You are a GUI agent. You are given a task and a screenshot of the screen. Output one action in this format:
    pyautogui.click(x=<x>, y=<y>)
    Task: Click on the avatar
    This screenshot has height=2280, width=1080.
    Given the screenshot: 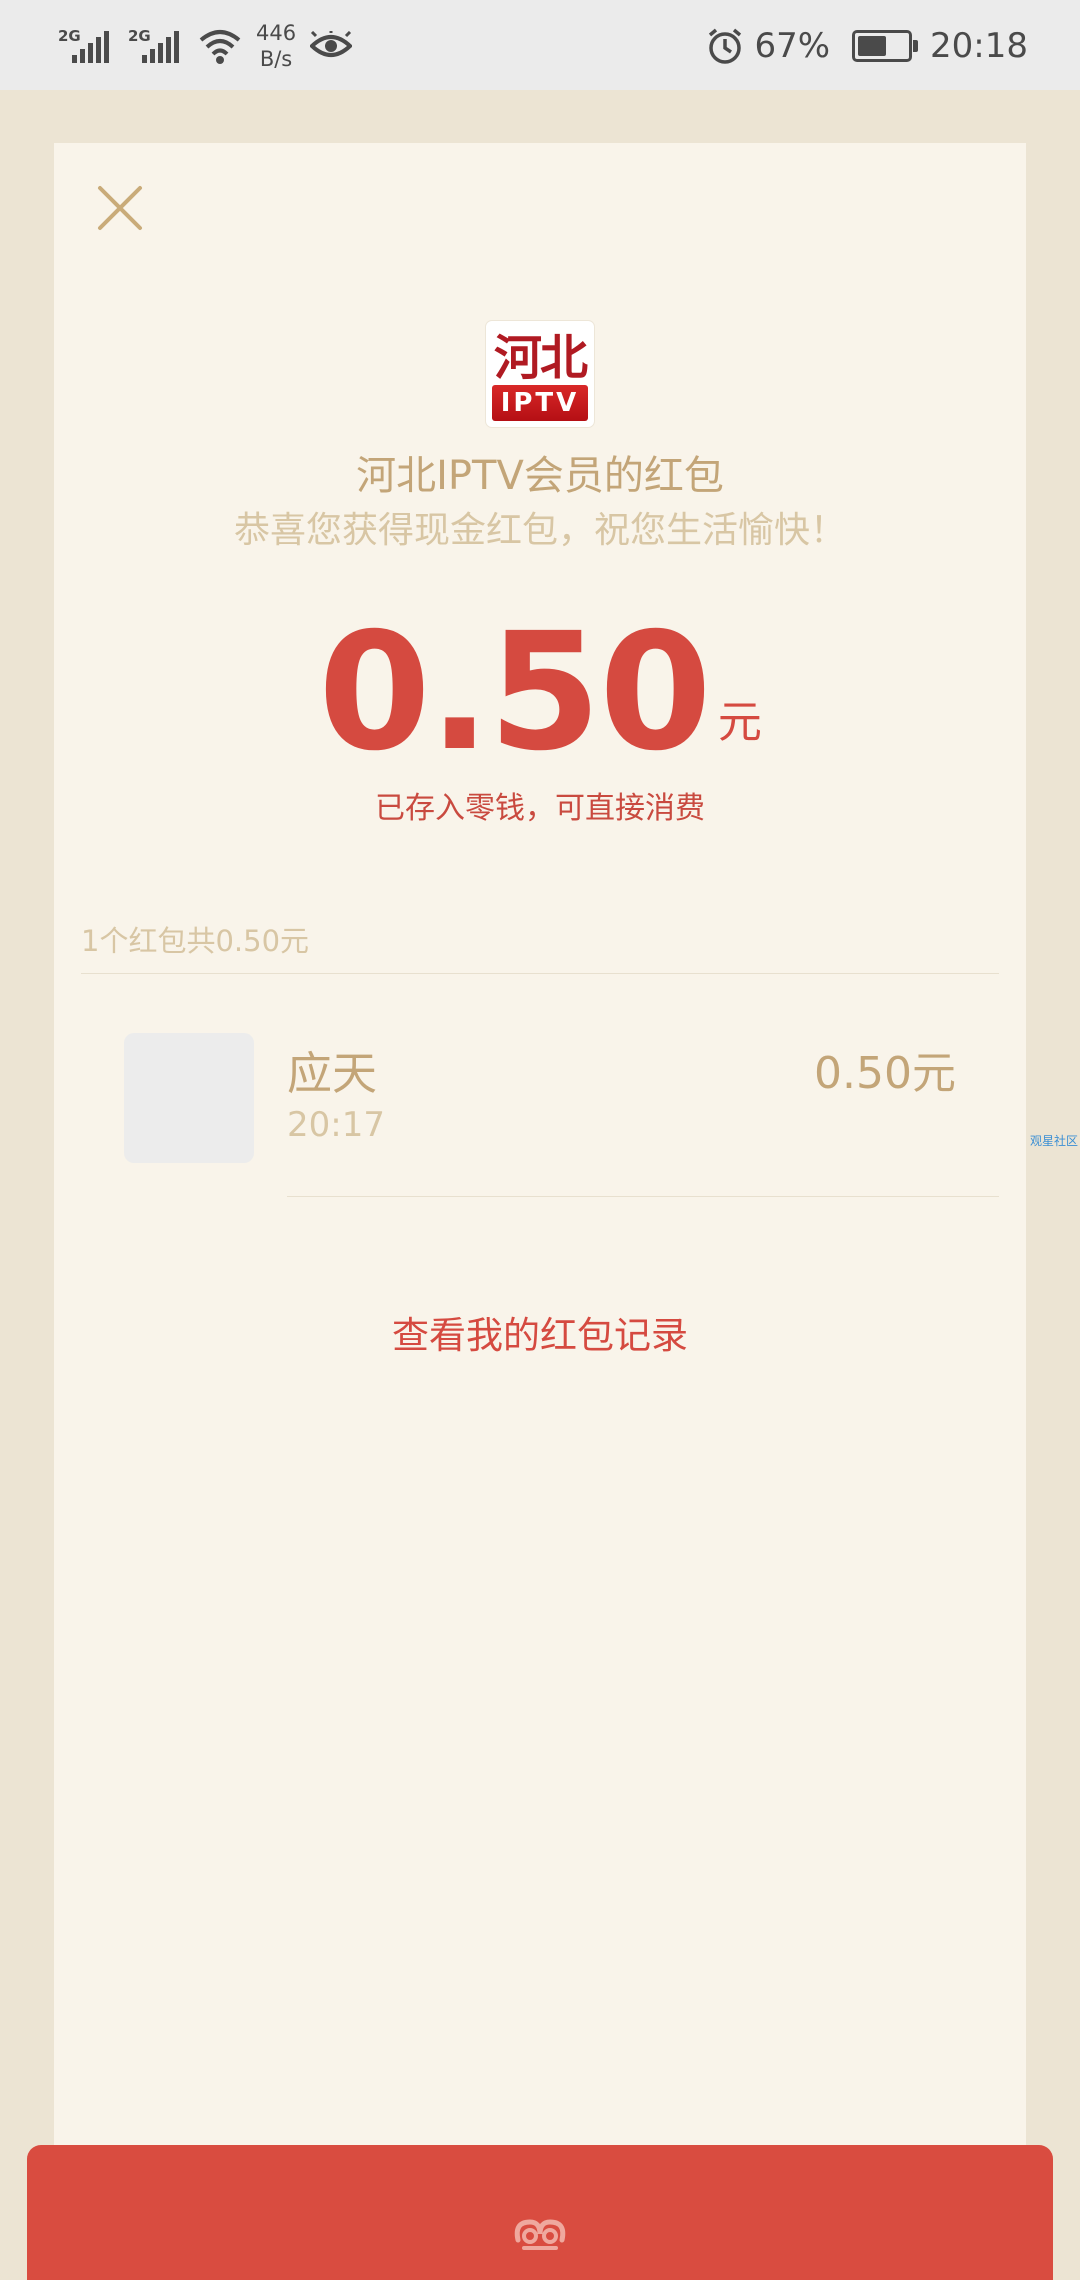 What is the action you would take?
    pyautogui.click(x=189, y=1098)
    